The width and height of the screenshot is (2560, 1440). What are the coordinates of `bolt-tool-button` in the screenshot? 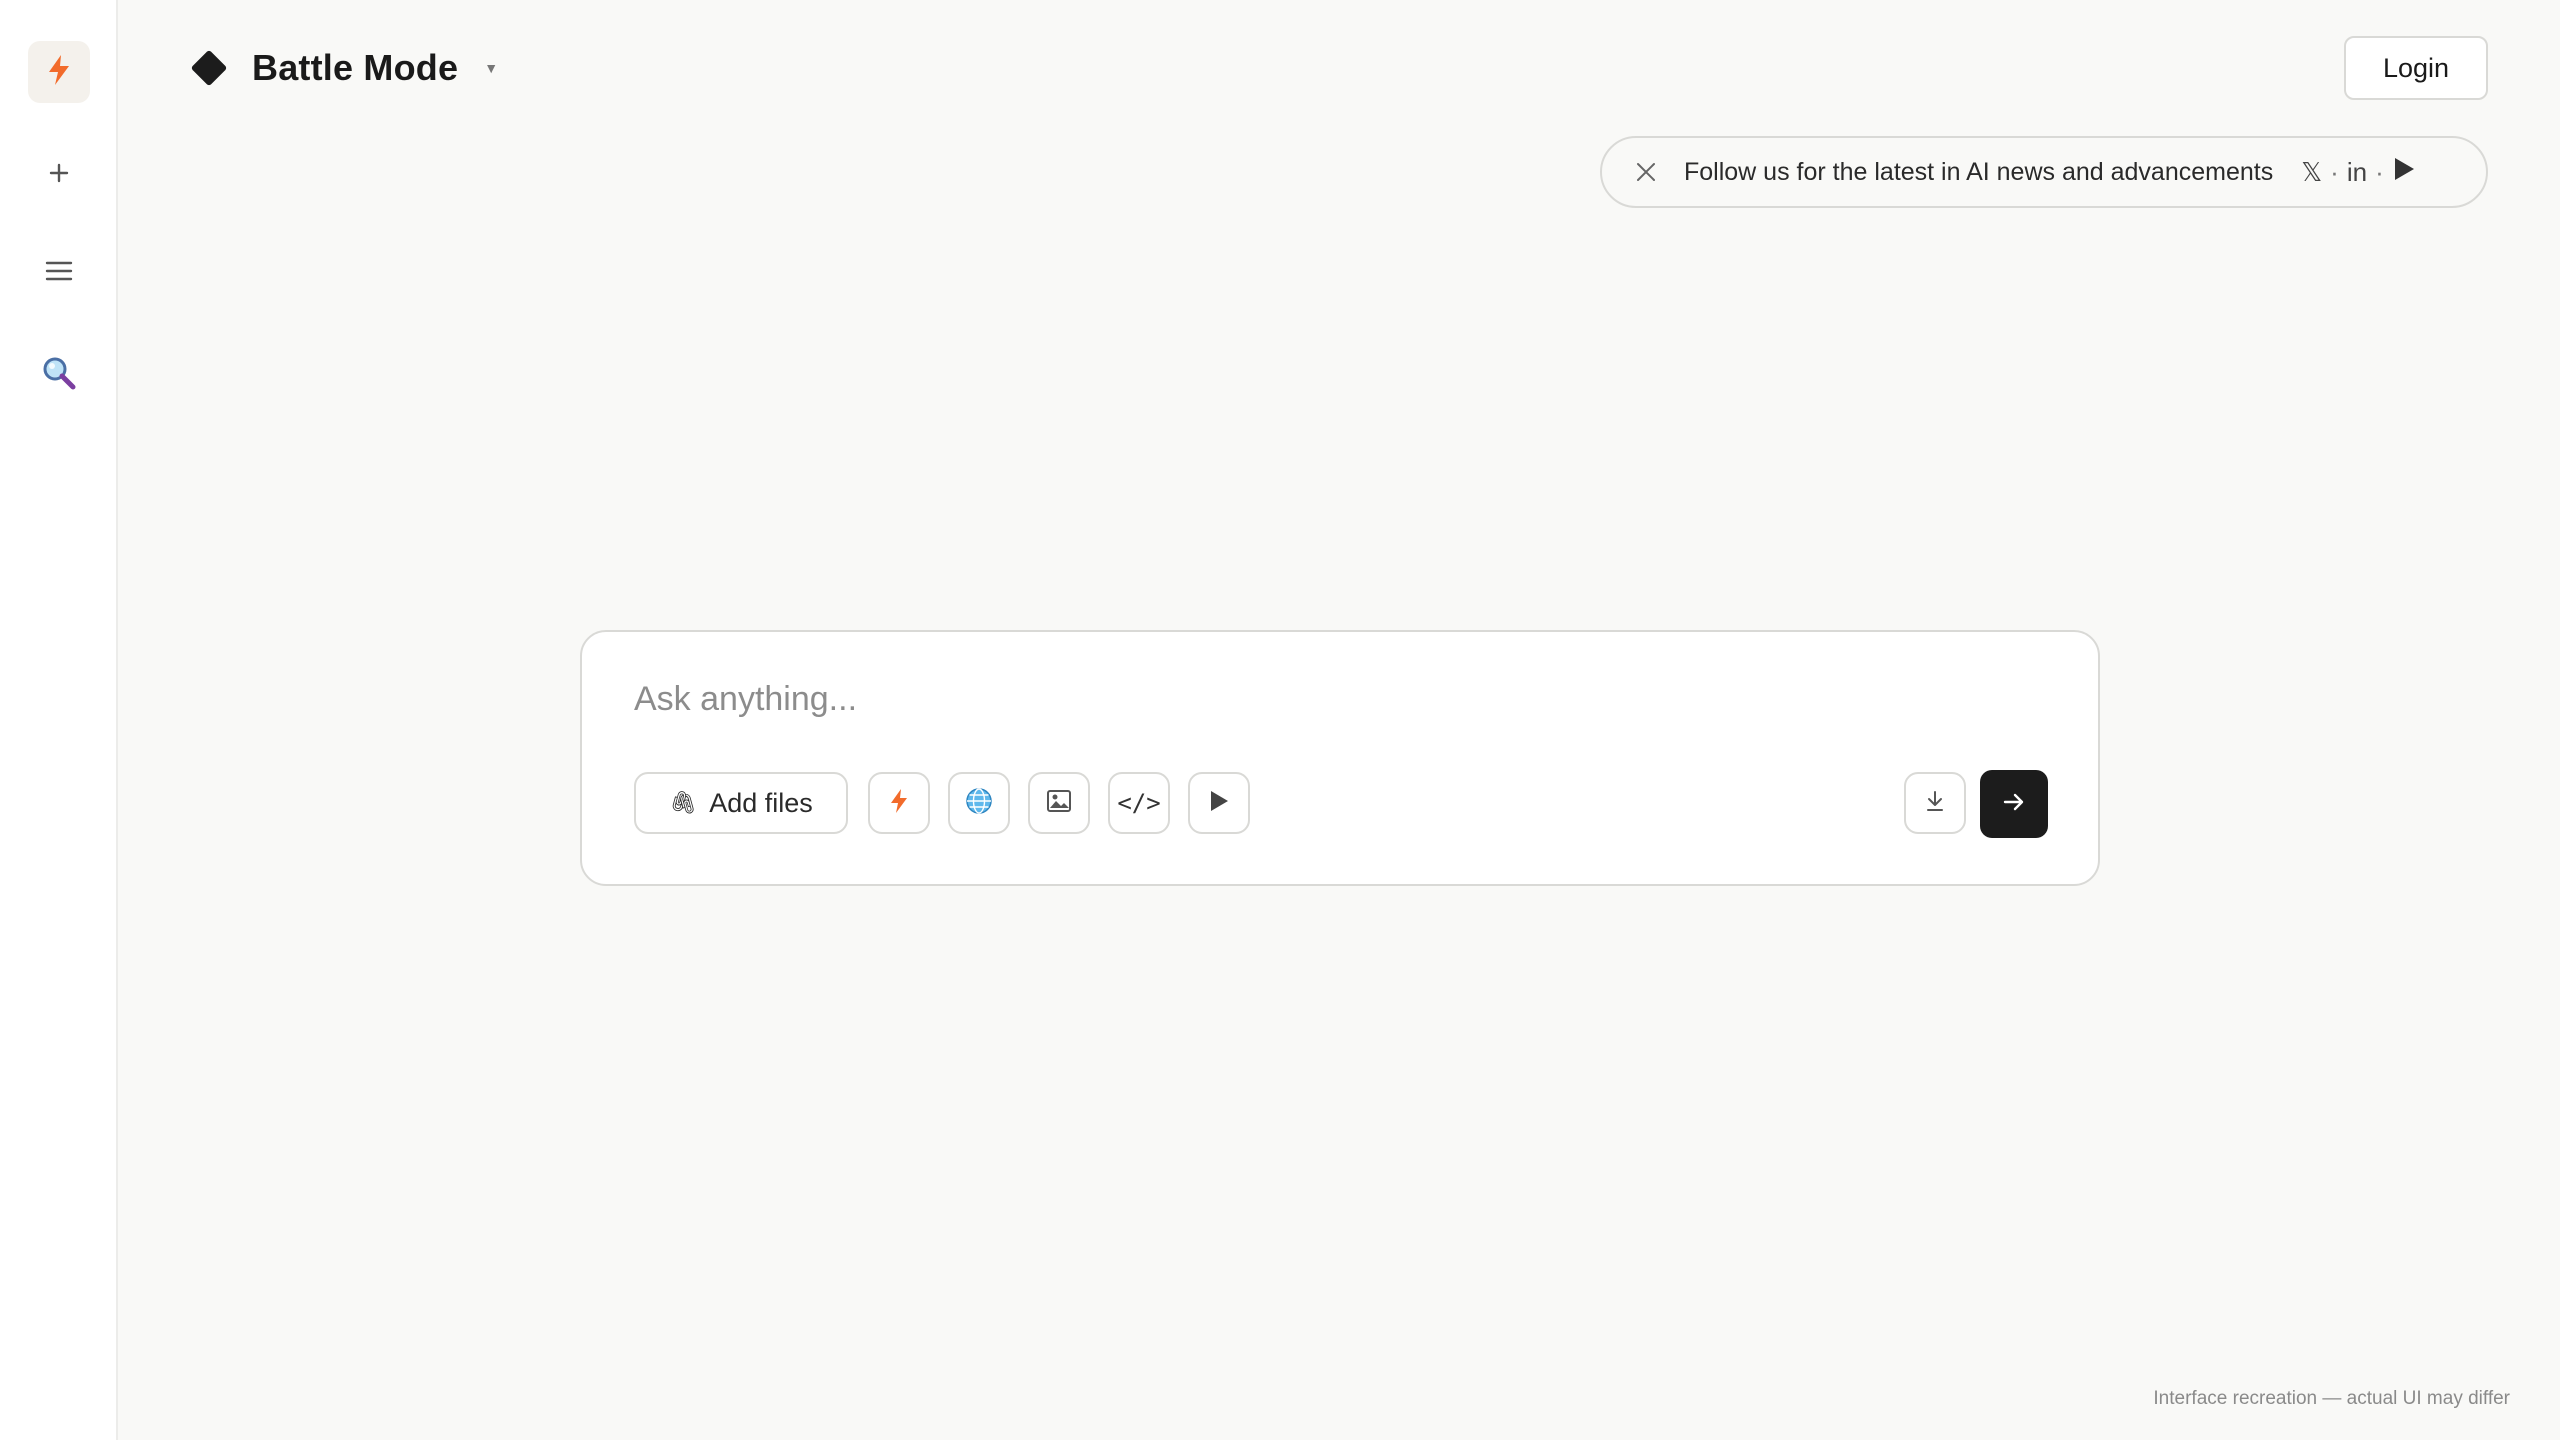 It's located at (899, 803).